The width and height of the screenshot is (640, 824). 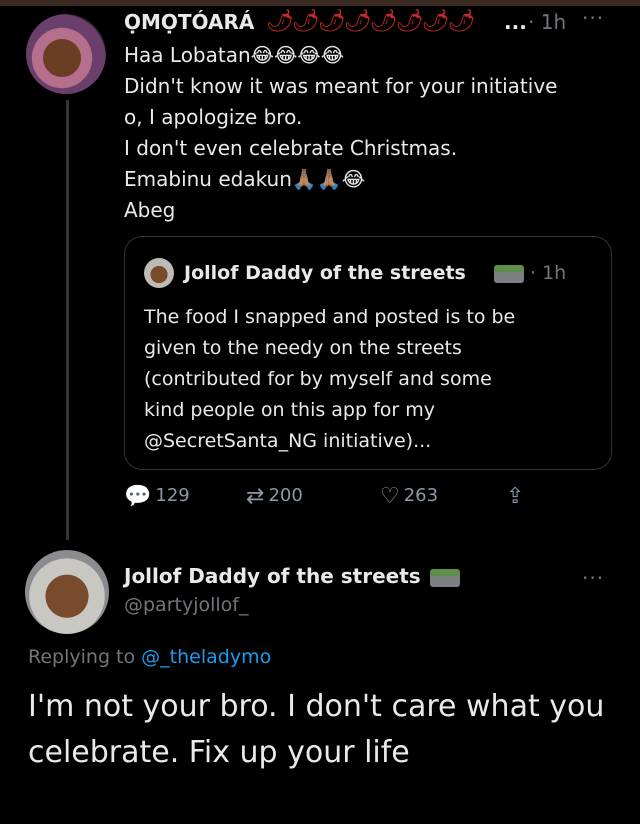 What do you see at coordinates (291, 148) in the screenshot?
I see `tweet-line: I don't even celebrate Christmas.` at bounding box center [291, 148].